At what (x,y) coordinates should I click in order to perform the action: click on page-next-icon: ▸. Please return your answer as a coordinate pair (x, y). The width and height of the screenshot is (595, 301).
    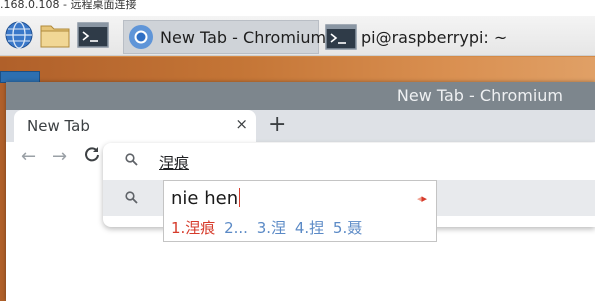
    Looking at the image, I should click on (423, 198).